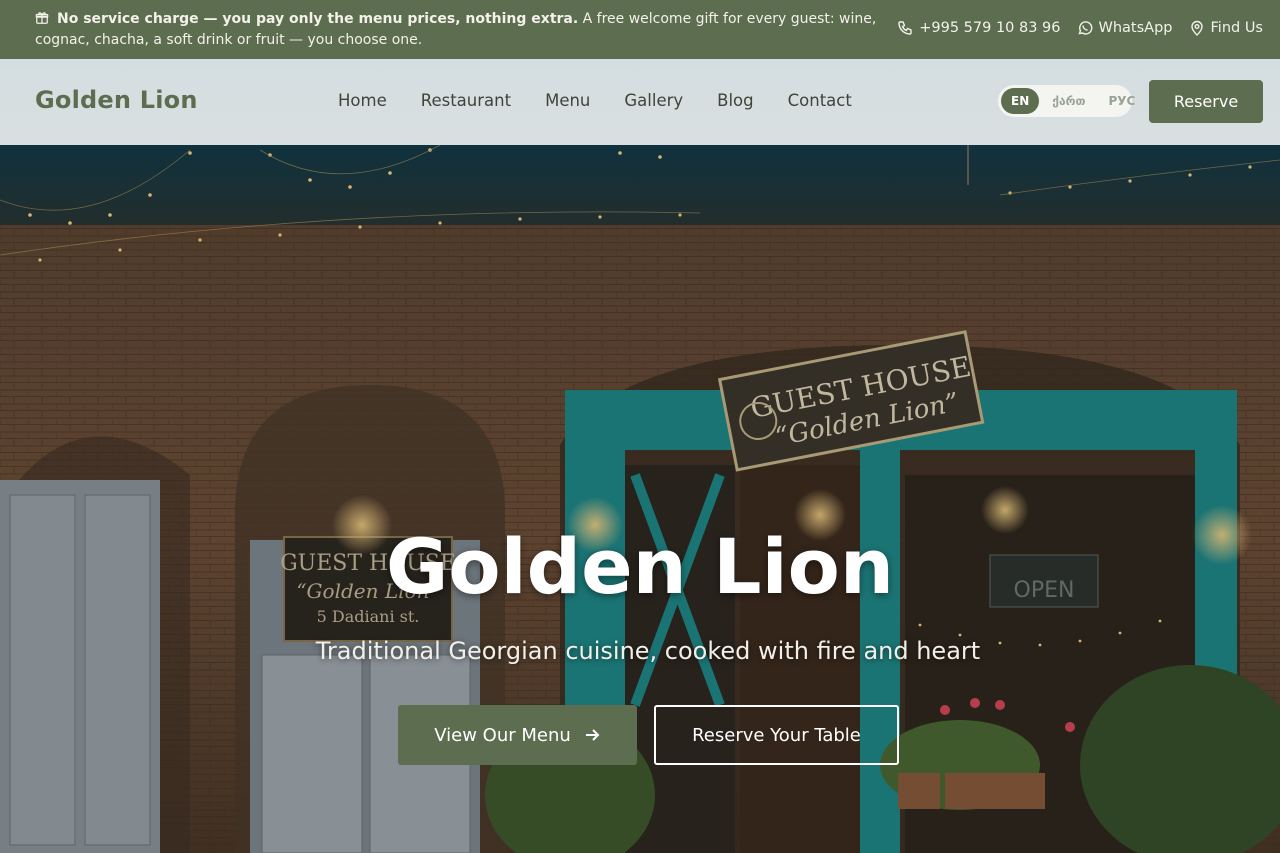 The image size is (1280, 853). I want to click on nav-contact: Contact, so click(820, 100).